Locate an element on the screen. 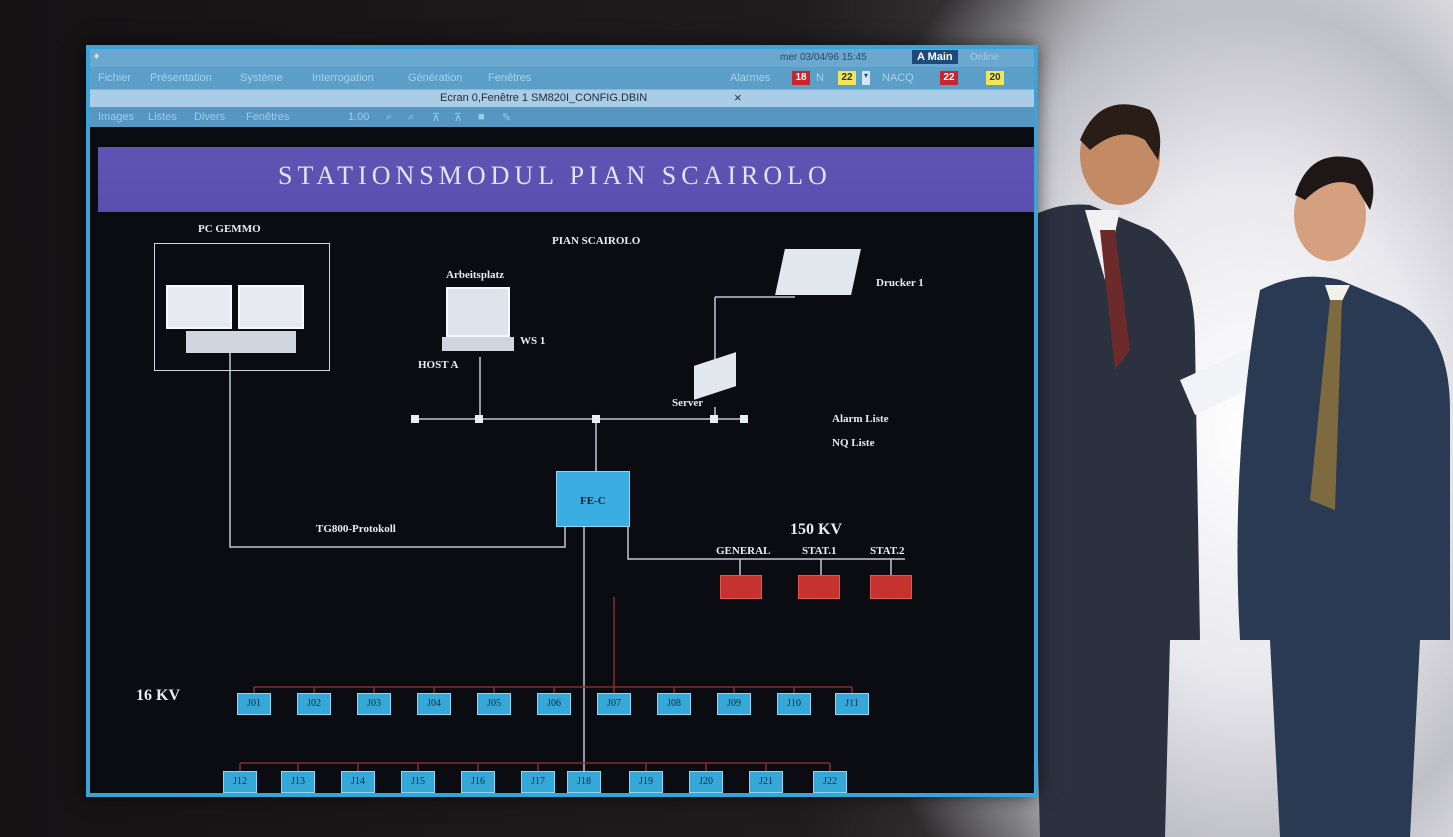  feeder-j19: J19 is located at coordinates (646, 782).